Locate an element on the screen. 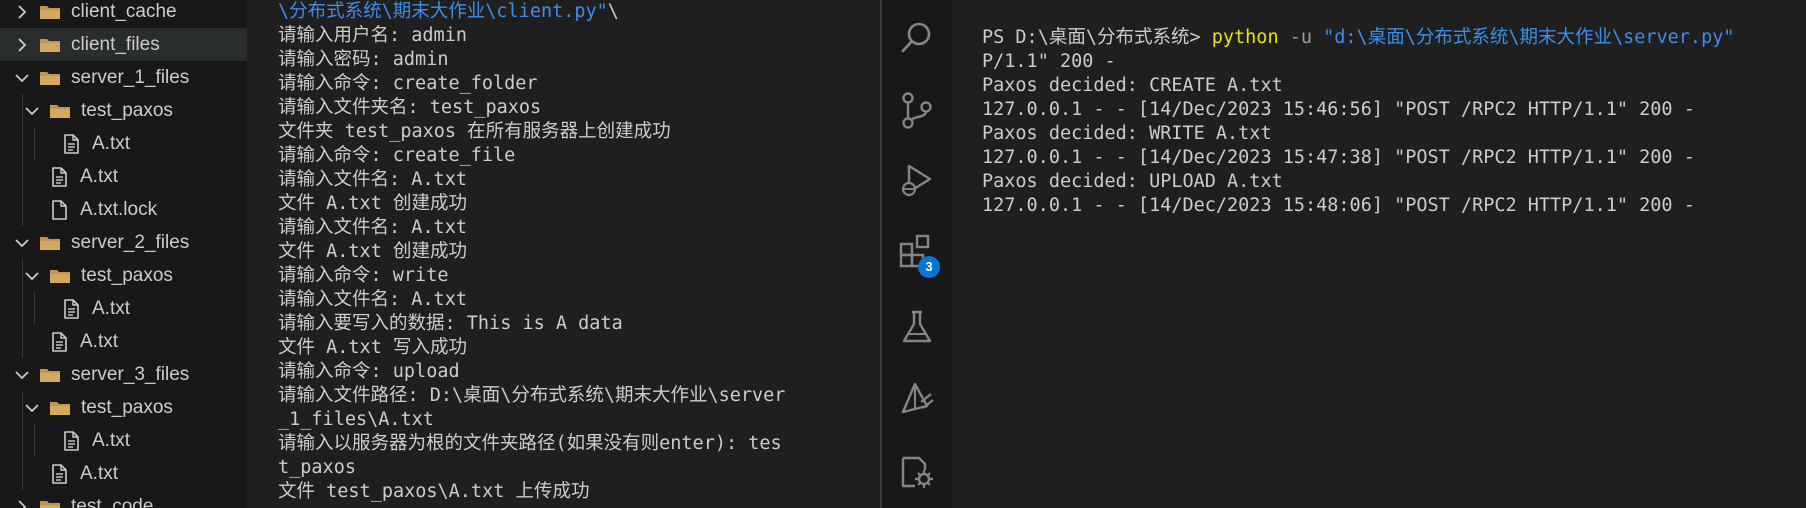 This screenshot has width=1806, height=508. terminal-line: 请输入命令: create_file is located at coordinates (397, 155).